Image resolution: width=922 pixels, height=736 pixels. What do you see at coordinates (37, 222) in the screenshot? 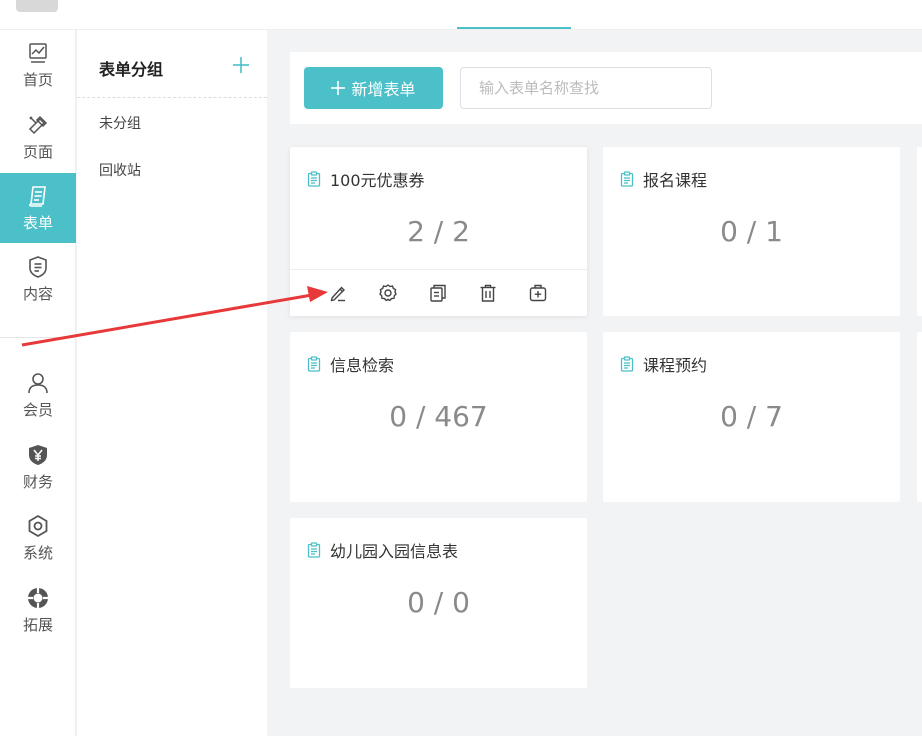
I see `nav-item-label: 表单` at bounding box center [37, 222].